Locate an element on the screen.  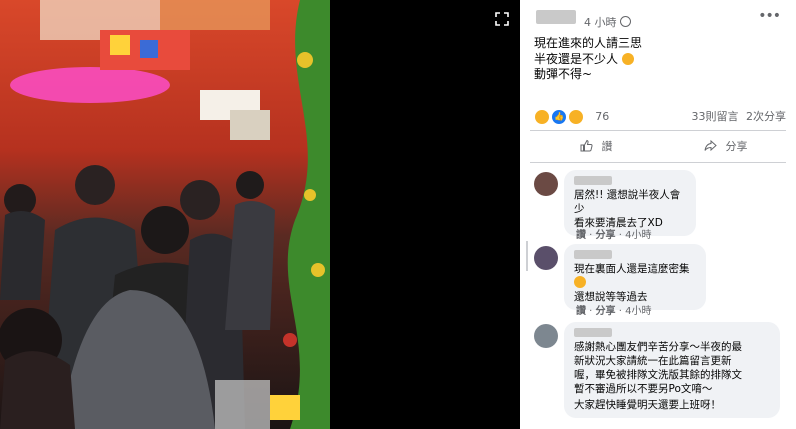
like-button: 讚 is located at coordinates (596, 146).